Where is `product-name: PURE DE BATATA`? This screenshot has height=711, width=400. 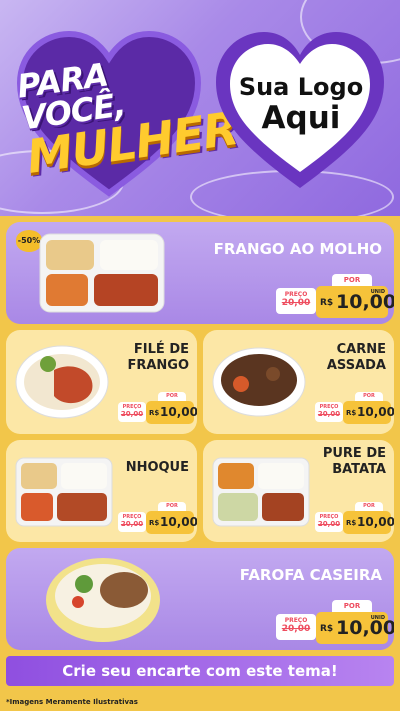
product-name: PURE DE BATATA is located at coordinates (354, 461).